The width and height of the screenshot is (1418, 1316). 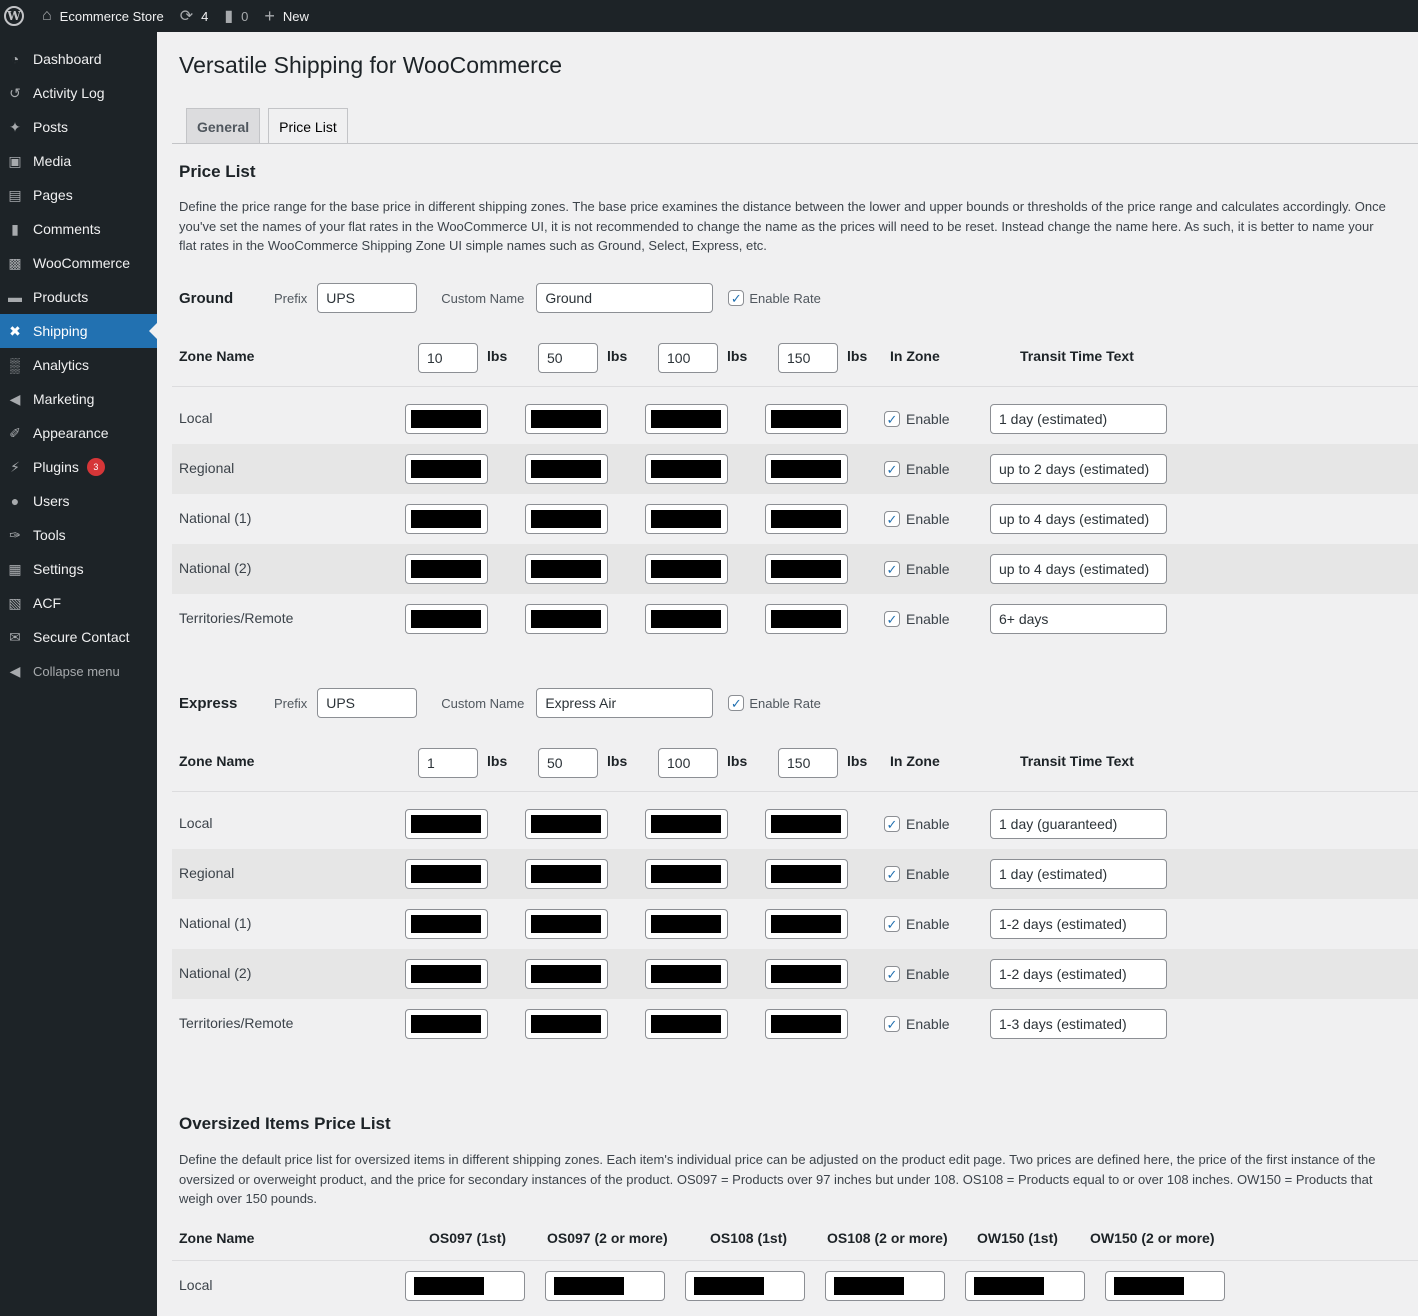 I want to click on sidebar-item-marketing: ◀ Marketing, so click(x=78, y=399).